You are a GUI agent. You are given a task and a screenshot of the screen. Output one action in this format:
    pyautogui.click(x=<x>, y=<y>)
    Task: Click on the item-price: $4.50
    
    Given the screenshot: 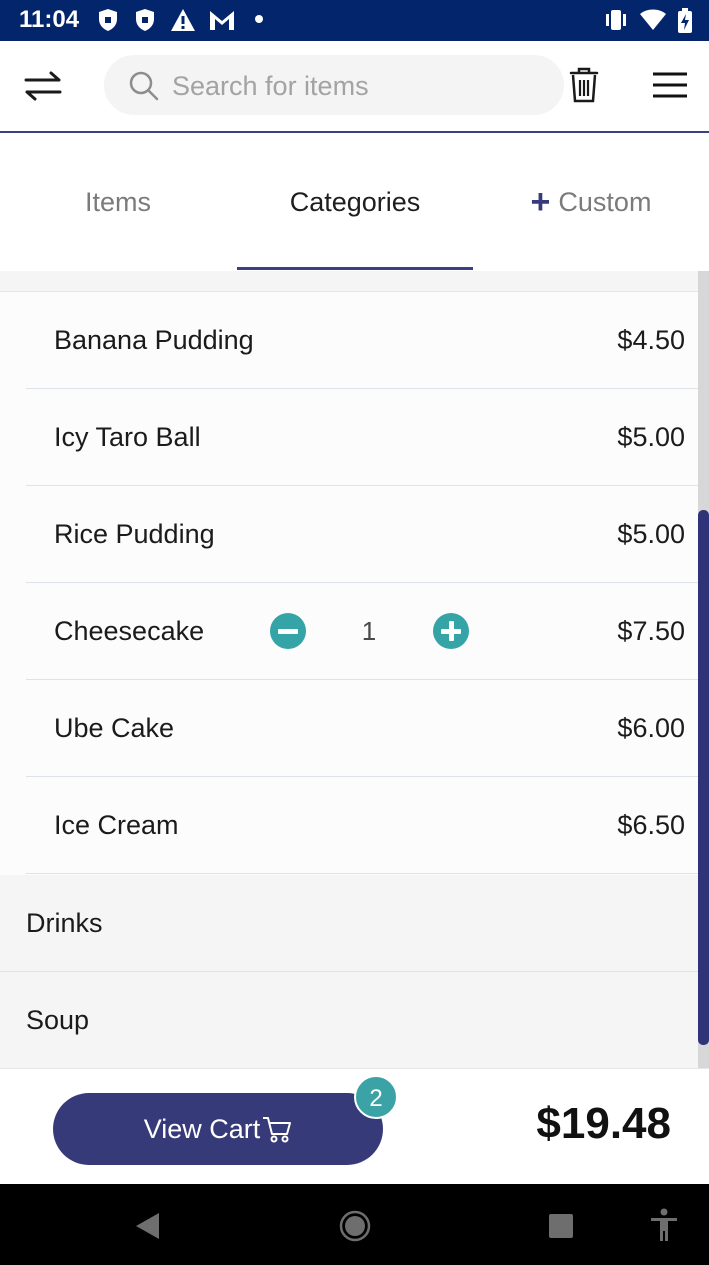 What is the action you would take?
    pyautogui.click(x=651, y=340)
    